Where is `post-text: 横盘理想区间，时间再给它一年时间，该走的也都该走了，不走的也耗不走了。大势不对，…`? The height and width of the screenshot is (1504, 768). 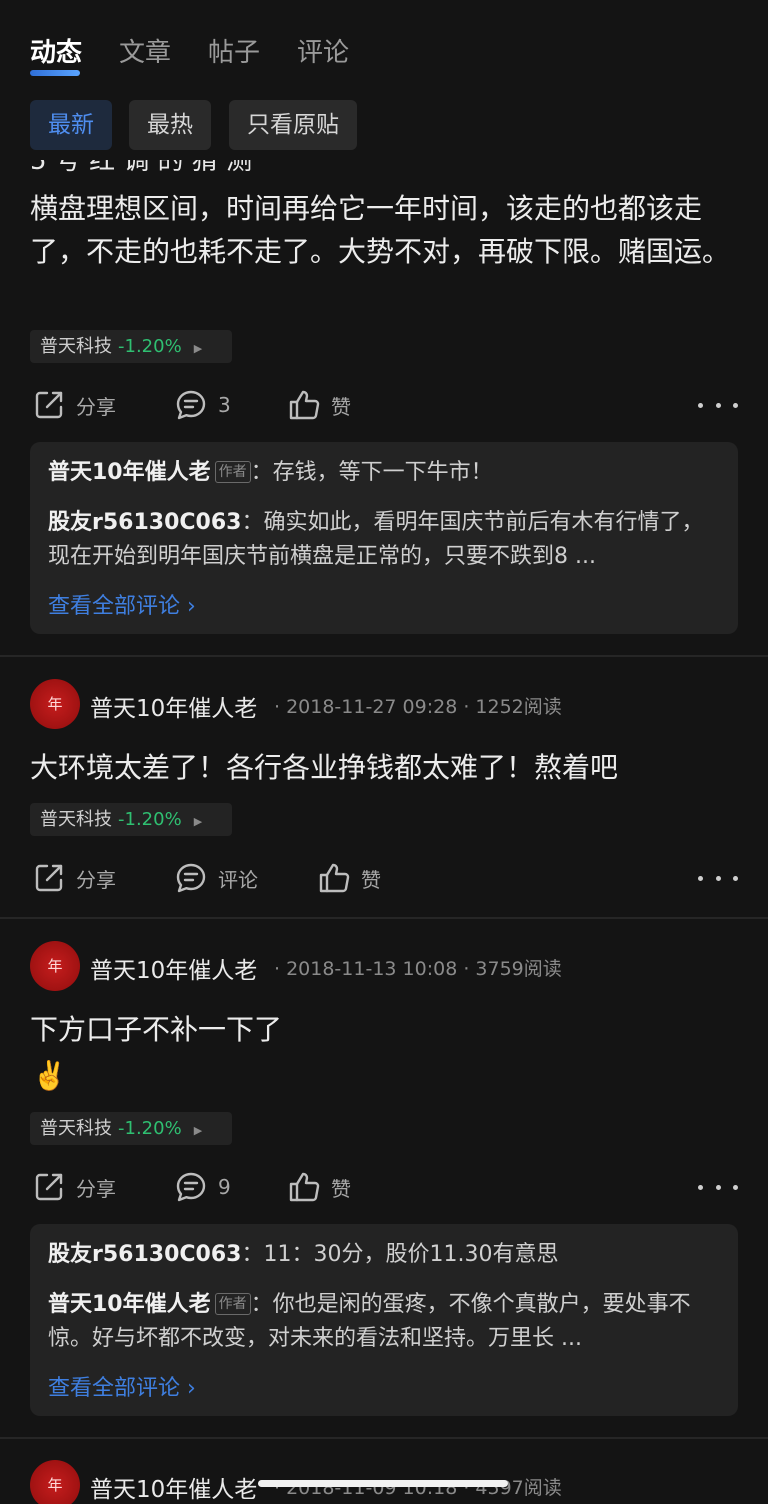 post-text: 横盘理想区间，时间再给它一年时间，该走的也都该走了，不走的也耗不走了。大势不对，… is located at coordinates (380, 230).